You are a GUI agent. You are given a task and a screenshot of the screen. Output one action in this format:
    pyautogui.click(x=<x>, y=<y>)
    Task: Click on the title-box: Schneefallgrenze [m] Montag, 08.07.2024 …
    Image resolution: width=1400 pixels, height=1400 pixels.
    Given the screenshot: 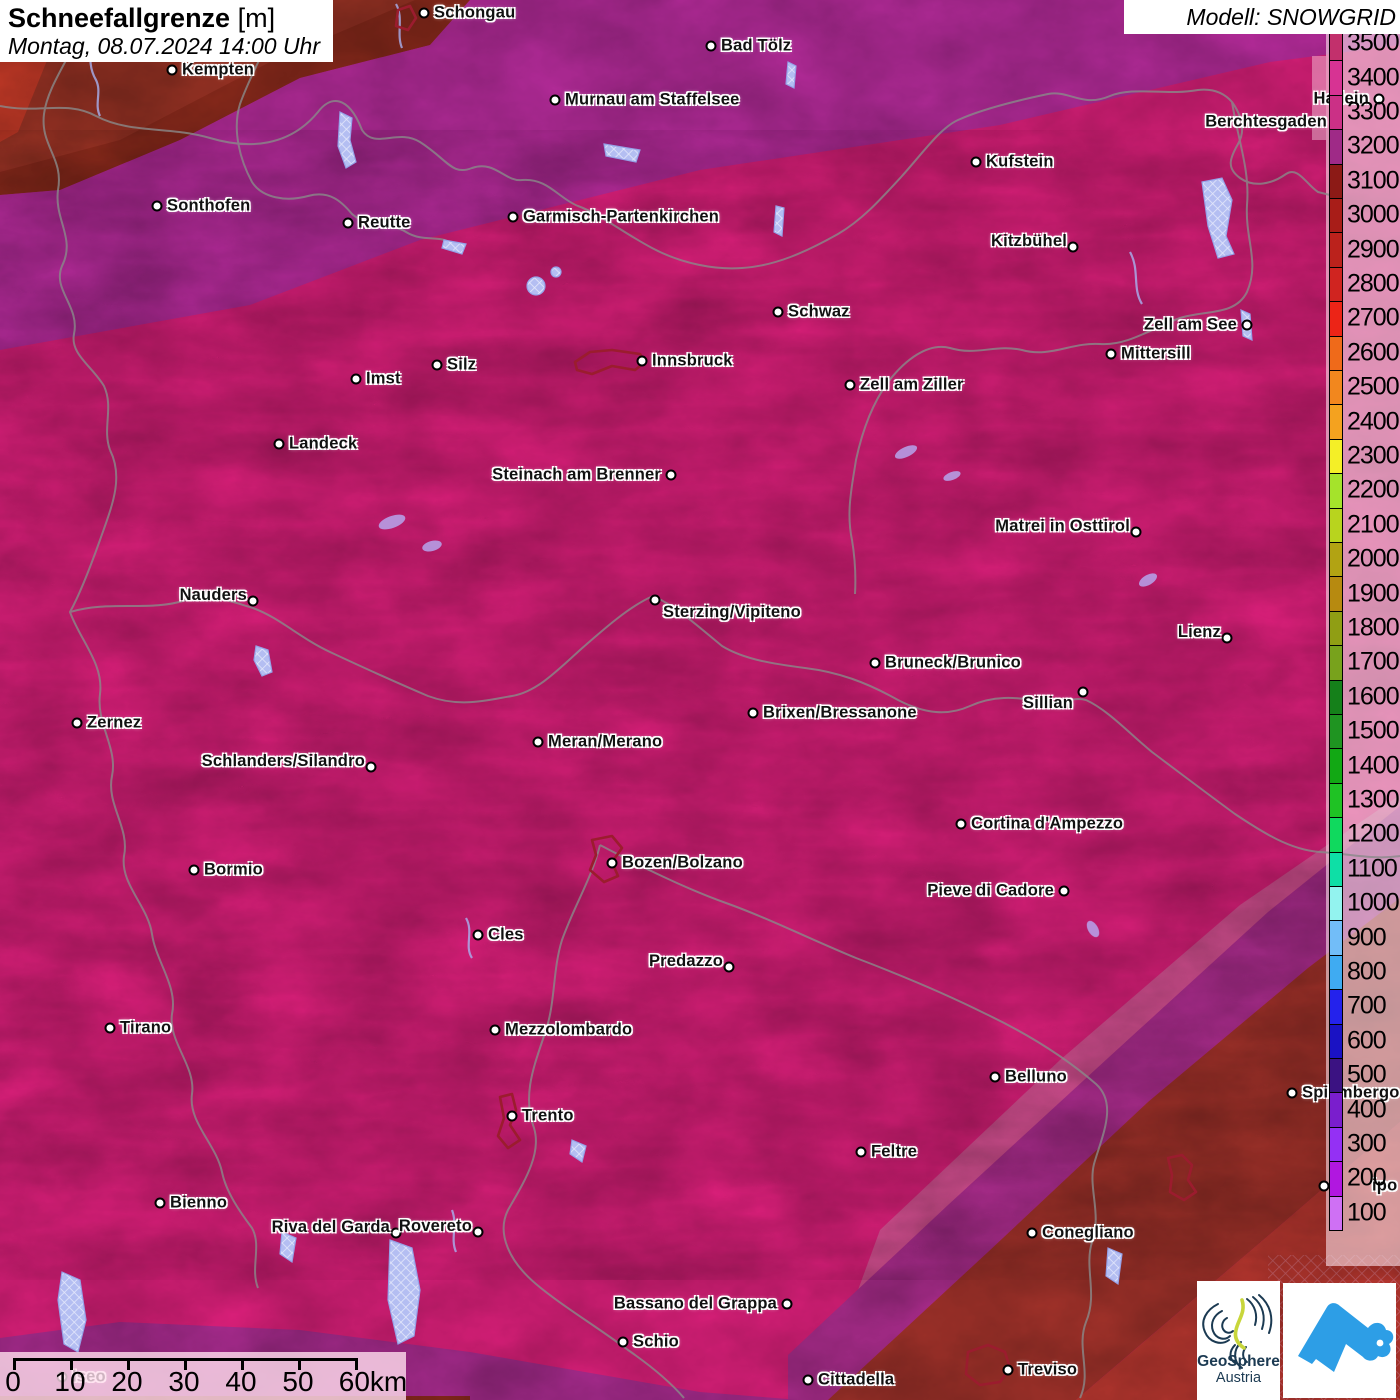 What is the action you would take?
    pyautogui.click(x=166, y=31)
    